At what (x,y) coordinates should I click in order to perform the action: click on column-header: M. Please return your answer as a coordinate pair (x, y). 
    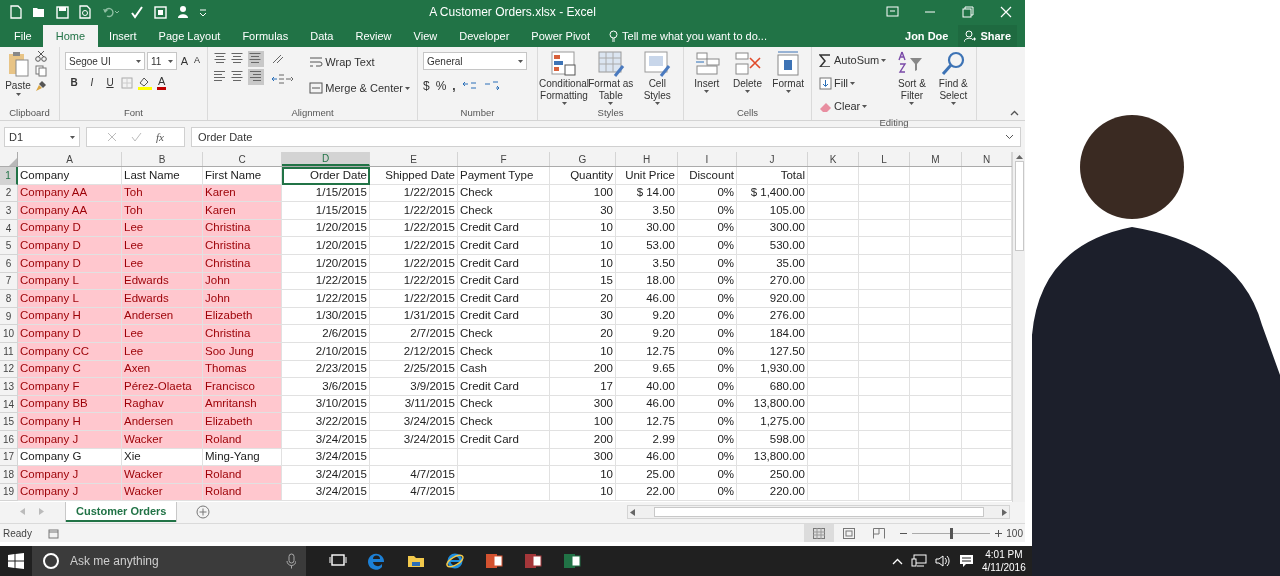
    Looking at the image, I should click on (936, 159).